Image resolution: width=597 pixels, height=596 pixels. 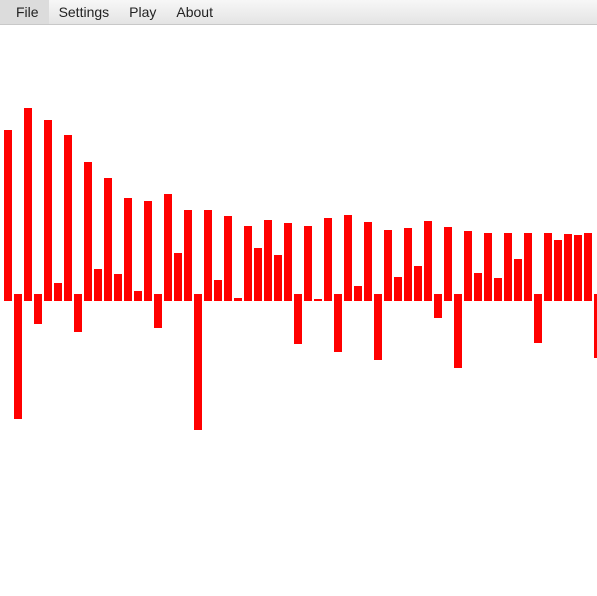 I want to click on menu-about: About, so click(x=194, y=12).